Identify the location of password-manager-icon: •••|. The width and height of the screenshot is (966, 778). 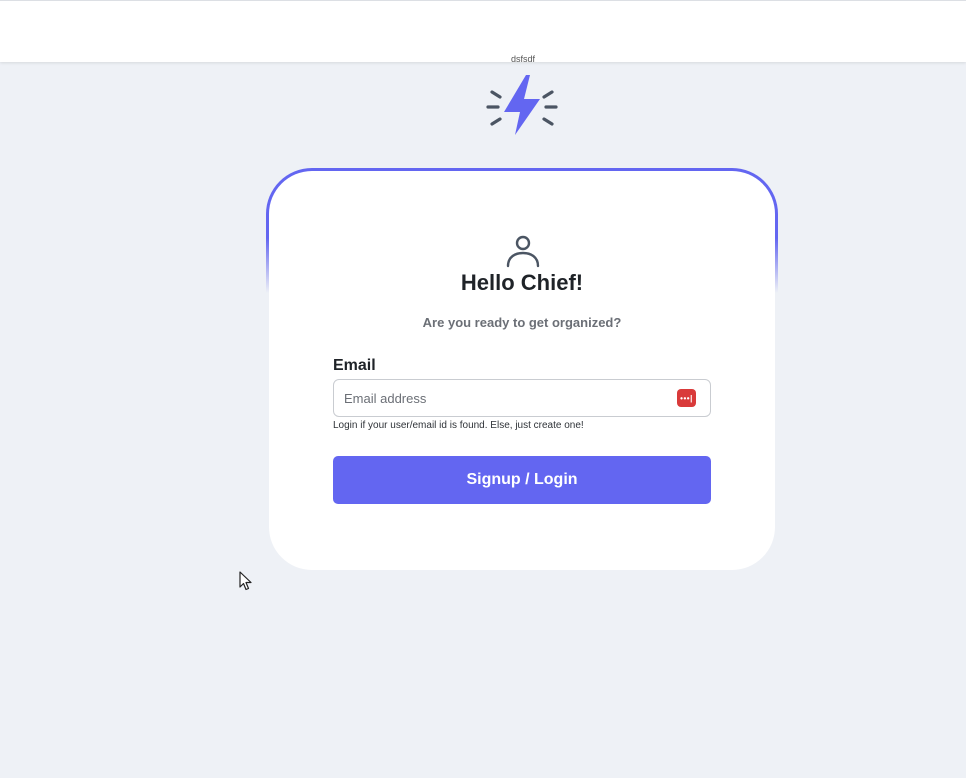
(686, 398).